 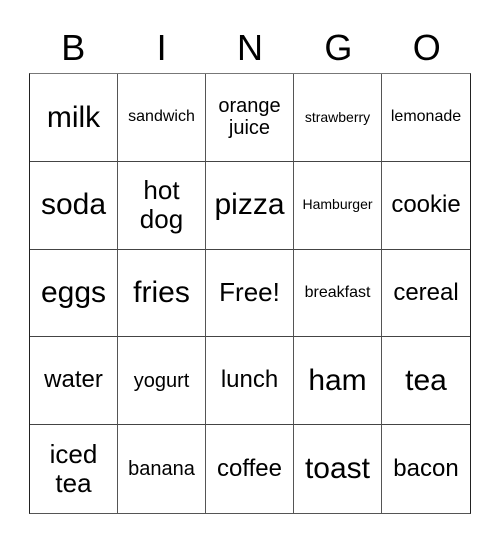 I want to click on cell-label: toast, so click(x=337, y=469).